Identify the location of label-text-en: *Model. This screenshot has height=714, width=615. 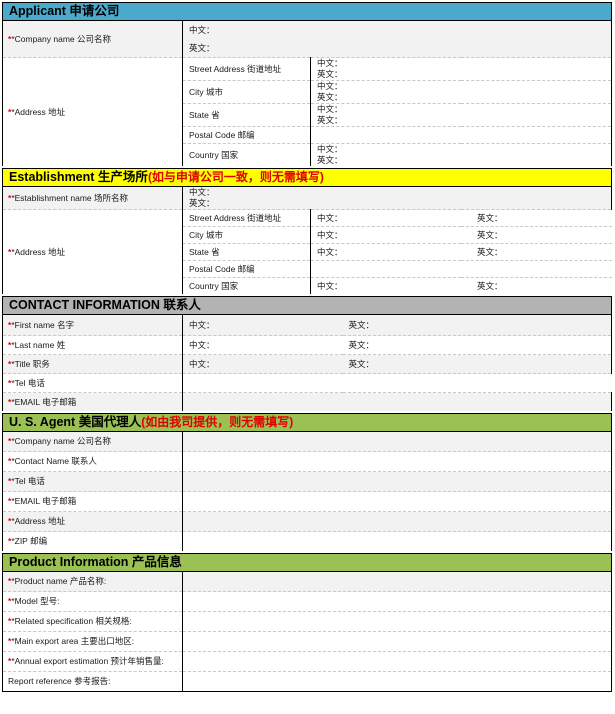
(26, 601).